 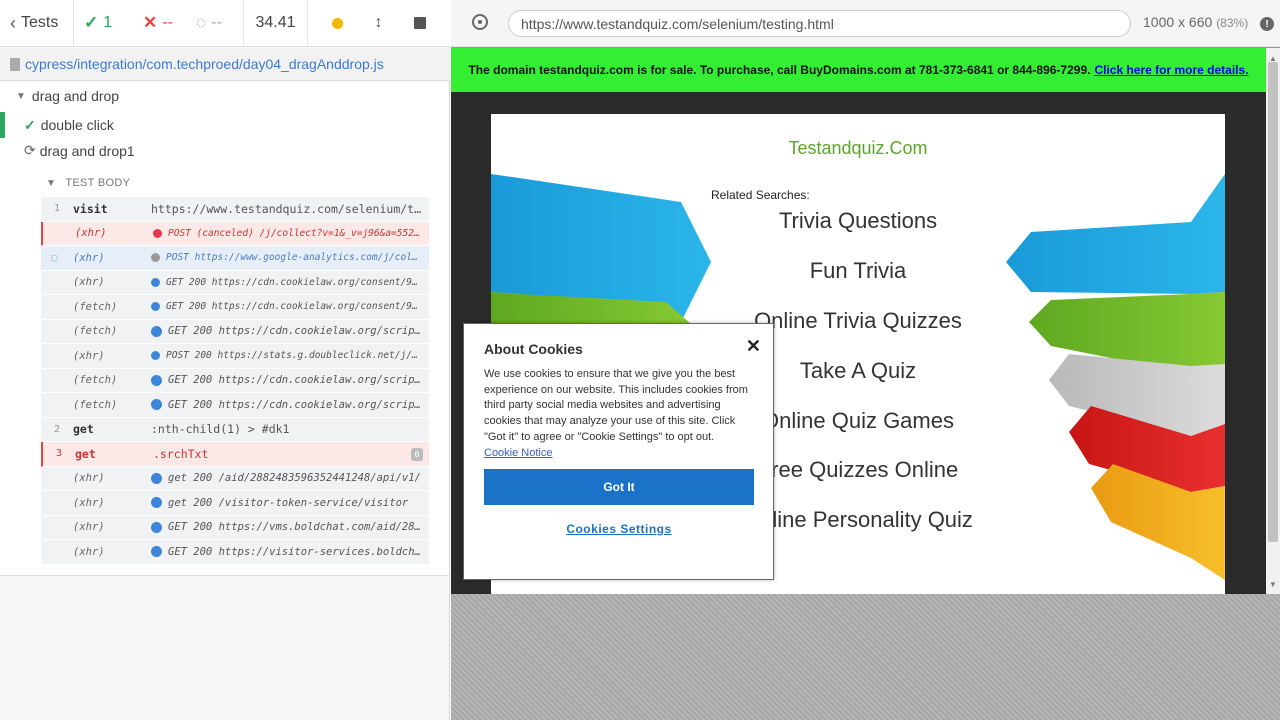 I want to click on passed-number: 1, so click(x=108, y=22).